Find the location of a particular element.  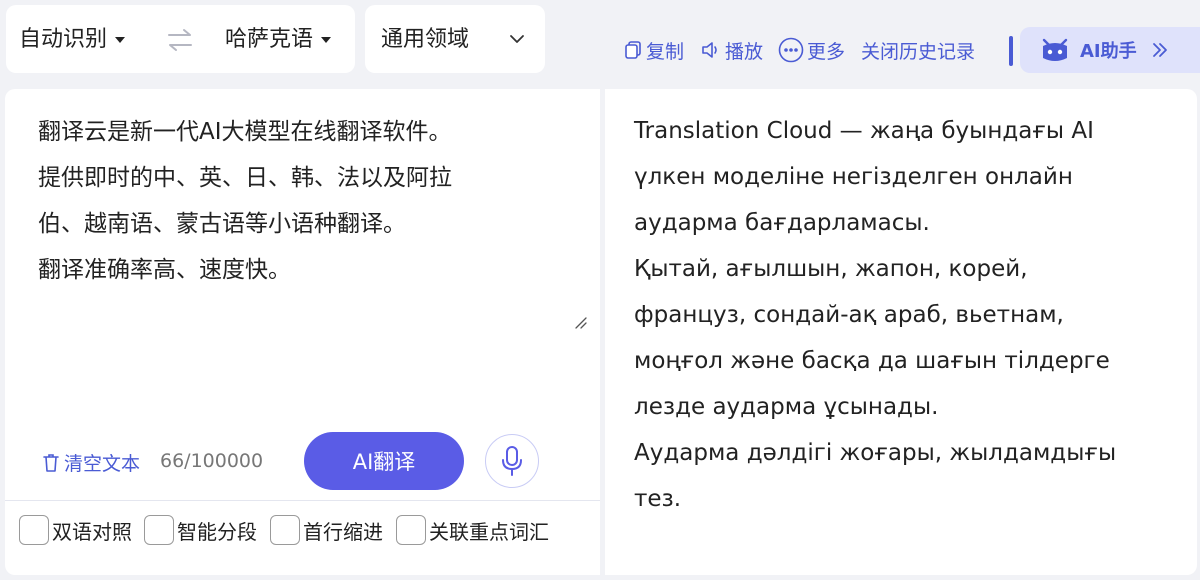

chevron-down-icon is located at coordinates (517, 39).